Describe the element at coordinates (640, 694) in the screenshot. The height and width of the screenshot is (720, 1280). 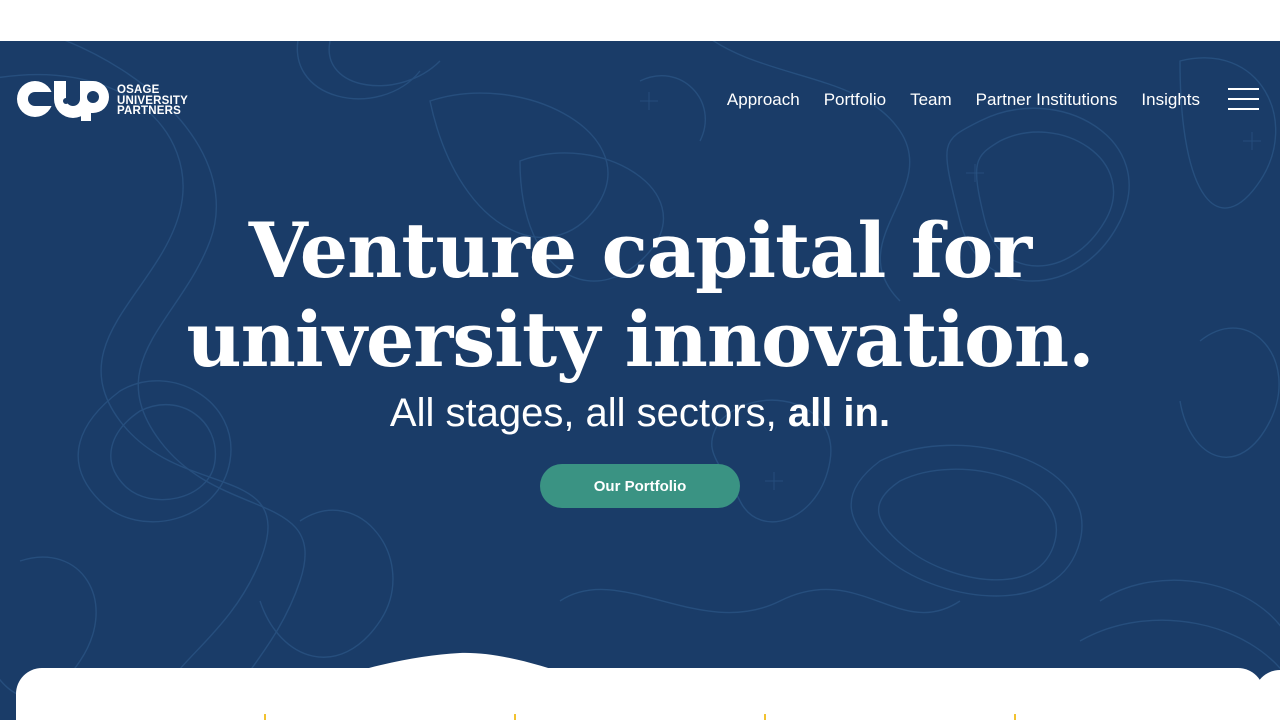
I see `content-card` at that location.